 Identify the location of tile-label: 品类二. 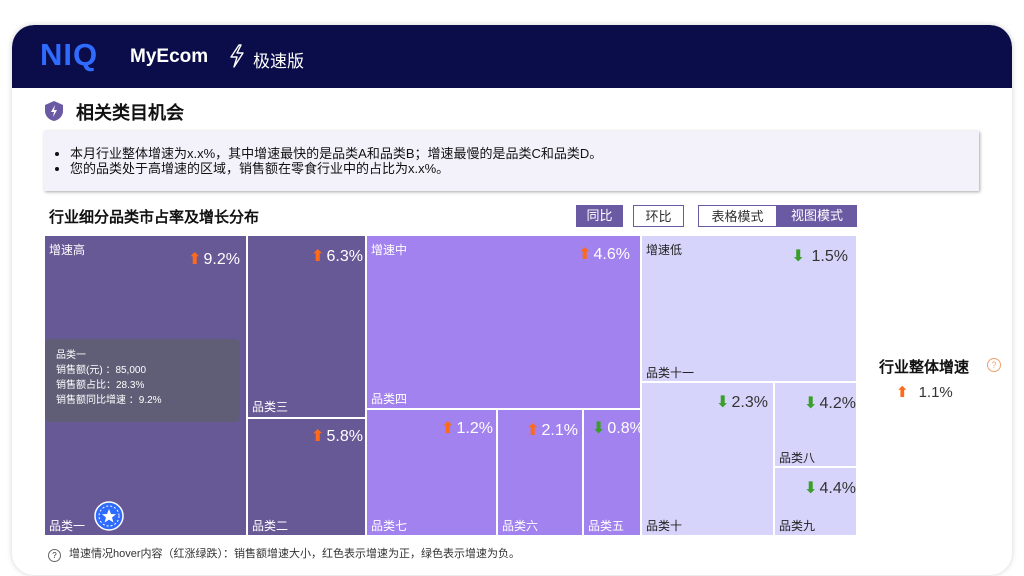
(270, 526).